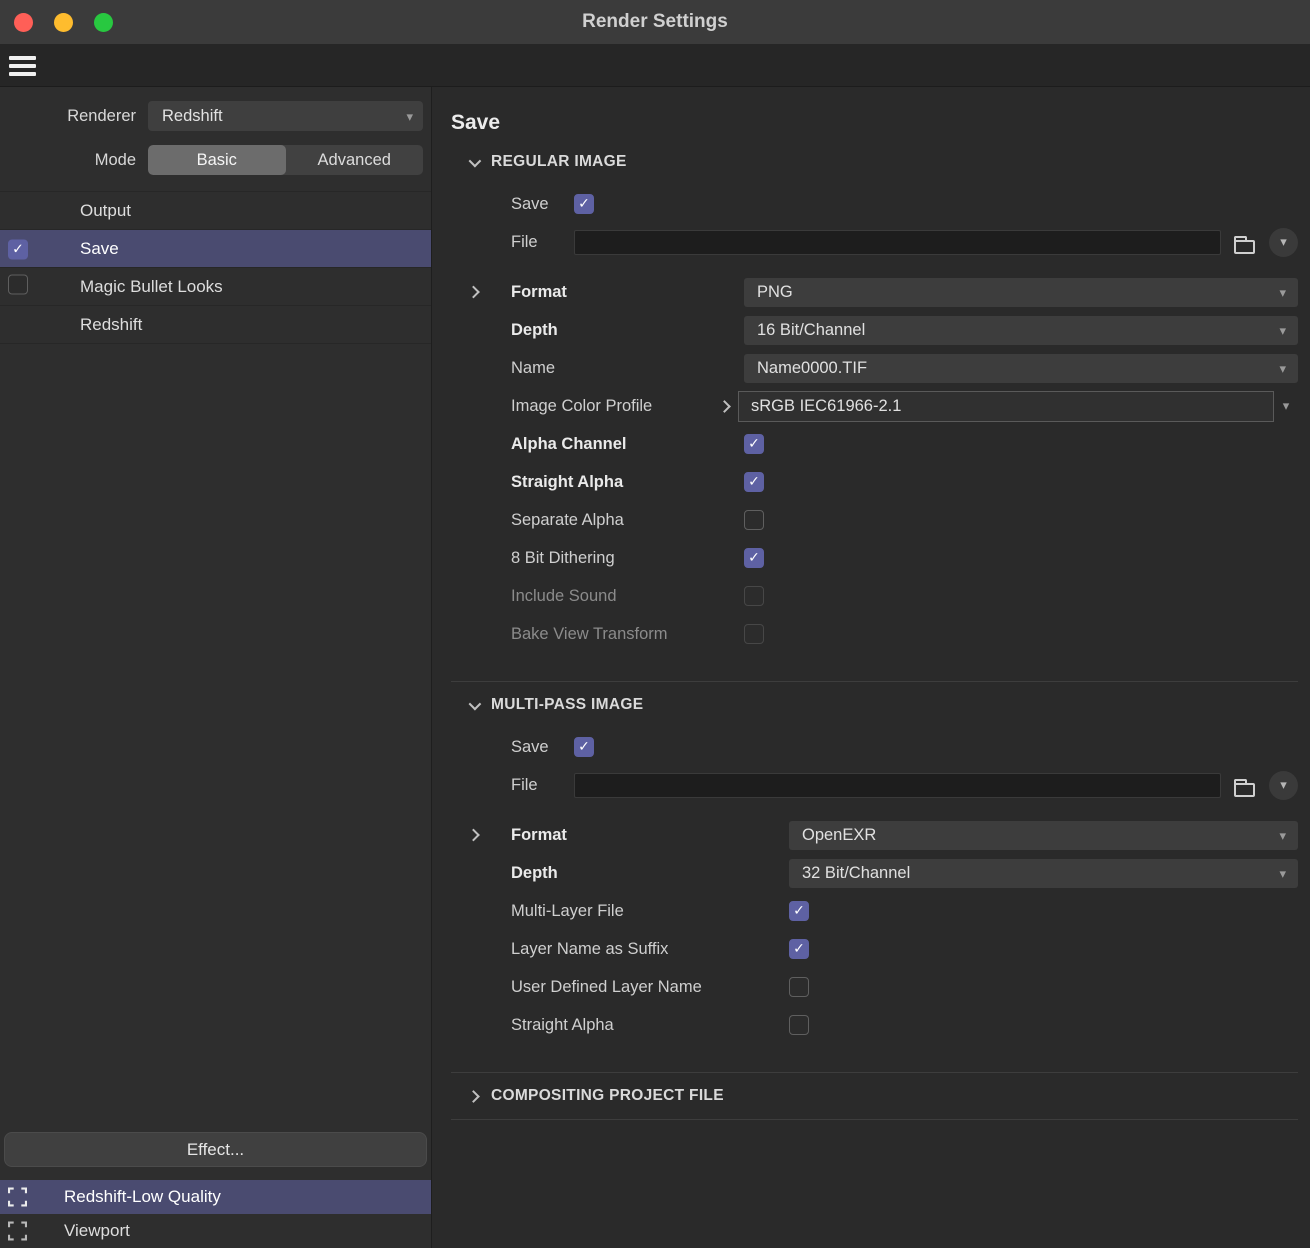 The width and height of the screenshot is (1310, 1248). What do you see at coordinates (754, 596) in the screenshot?
I see `include-sound-checkbox` at bounding box center [754, 596].